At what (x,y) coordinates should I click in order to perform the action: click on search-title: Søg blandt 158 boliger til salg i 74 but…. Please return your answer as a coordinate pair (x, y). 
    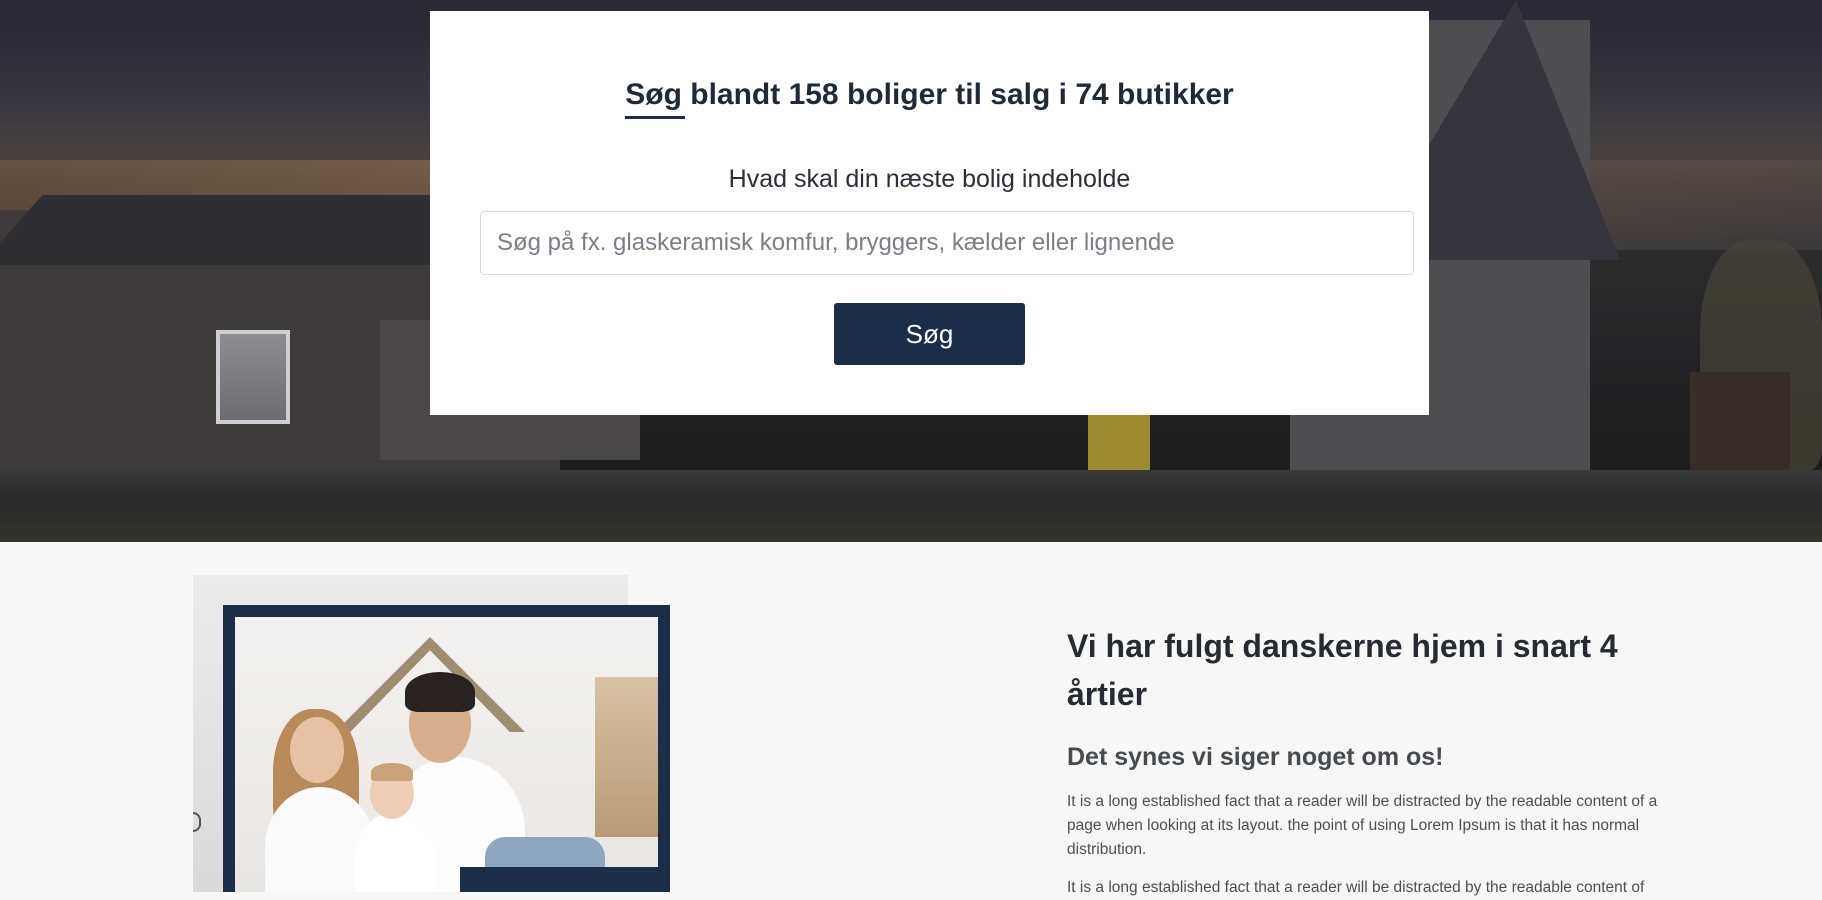
    Looking at the image, I should click on (929, 94).